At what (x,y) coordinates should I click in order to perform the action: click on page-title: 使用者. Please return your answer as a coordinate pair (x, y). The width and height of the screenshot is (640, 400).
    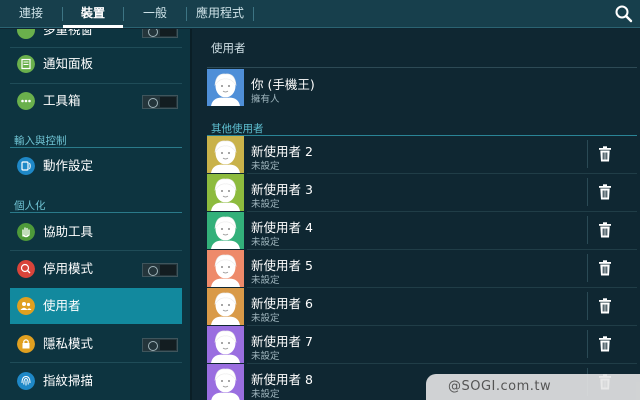
    Looking at the image, I should click on (228, 48).